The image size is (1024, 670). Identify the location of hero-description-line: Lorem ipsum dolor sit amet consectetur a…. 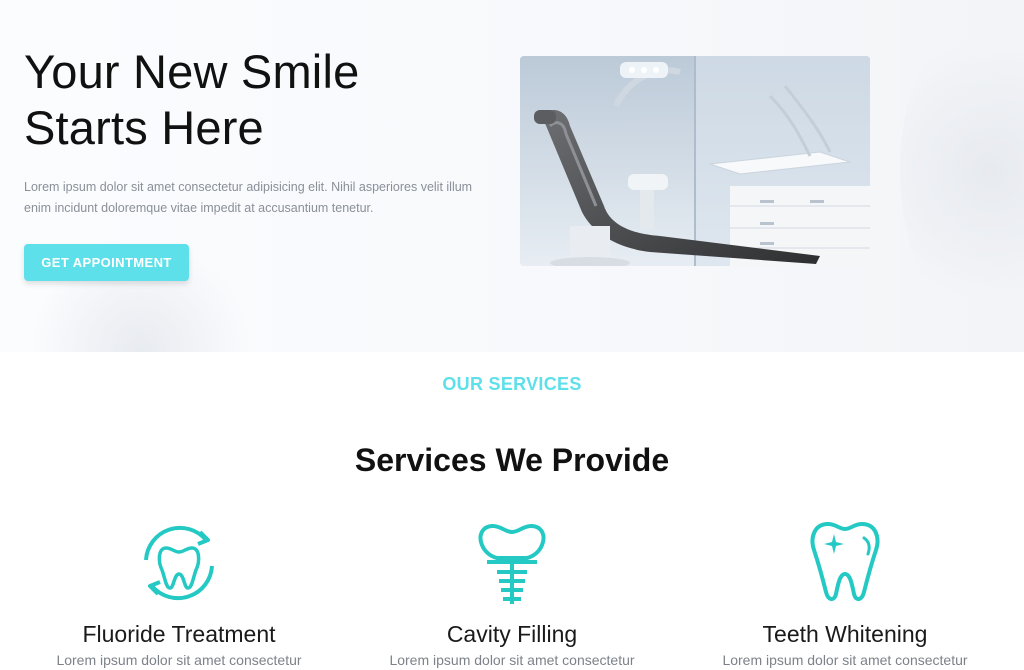
(248, 187).